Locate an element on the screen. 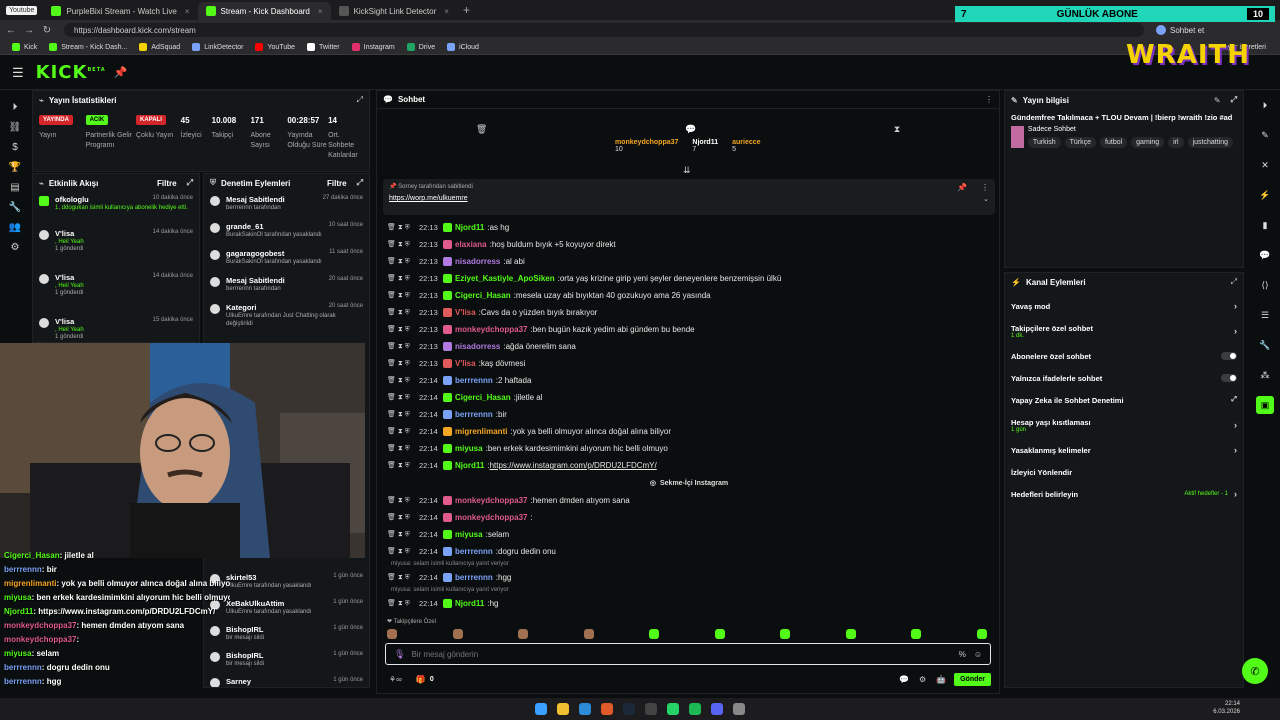 This screenshot has height=720, width=1280. stream-tag: irl is located at coordinates (1176, 142).